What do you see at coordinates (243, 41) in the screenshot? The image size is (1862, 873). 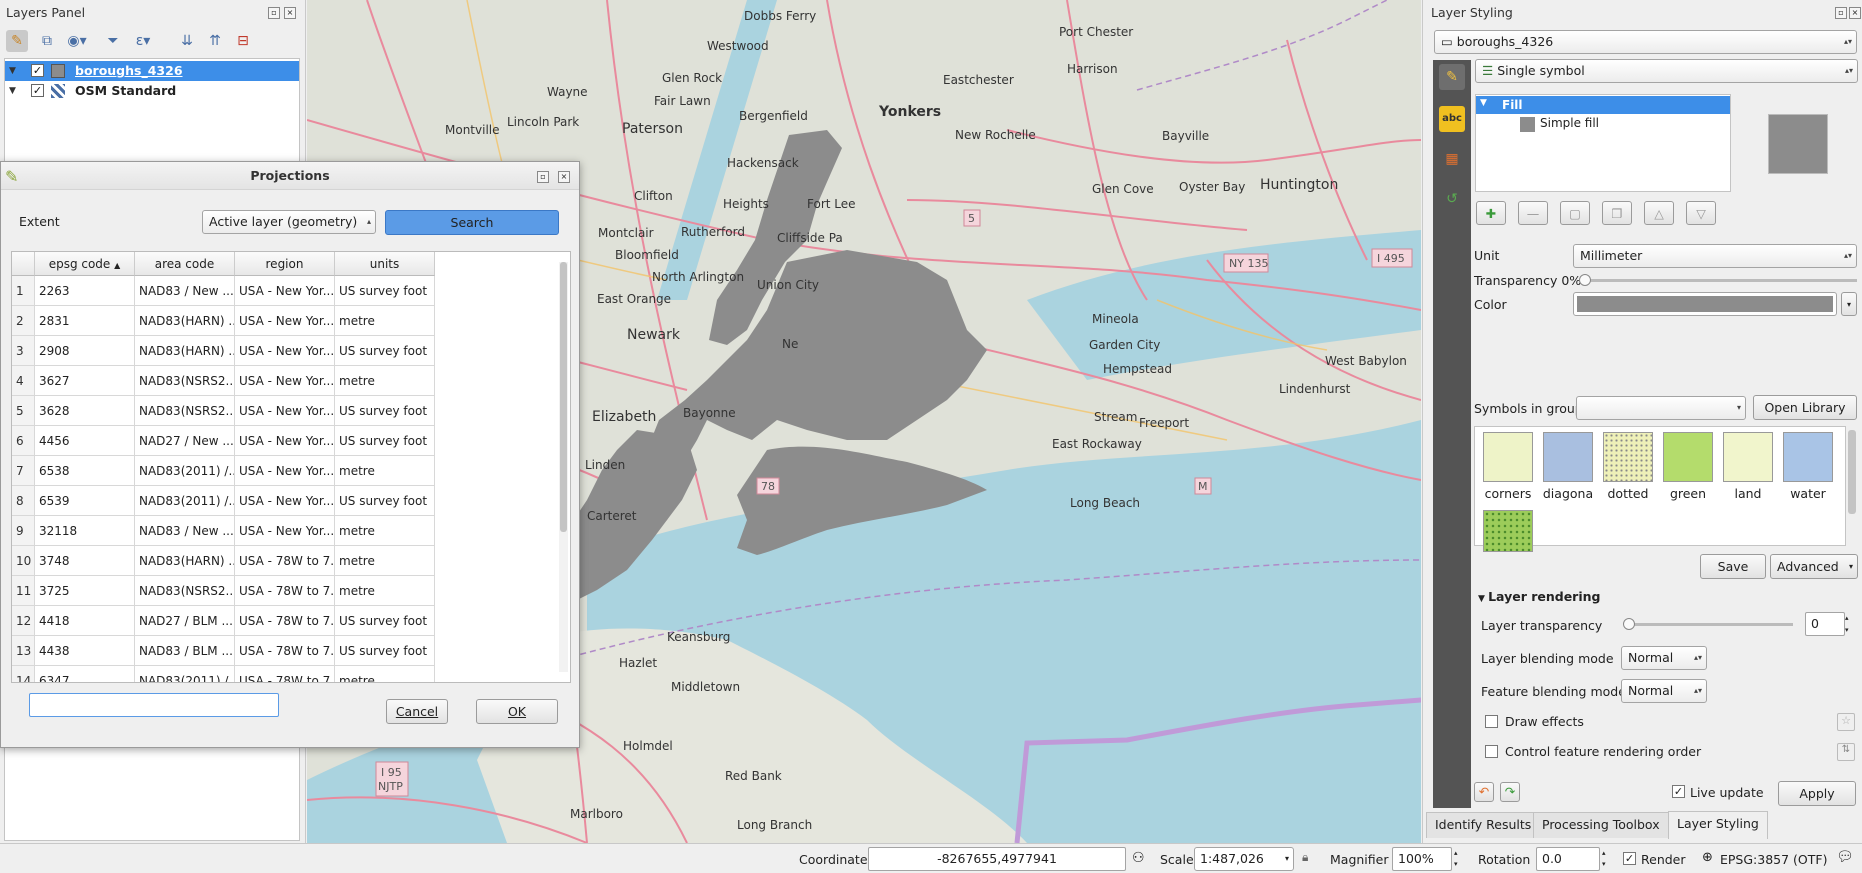 I see `remove-layer-icon: ⊟` at bounding box center [243, 41].